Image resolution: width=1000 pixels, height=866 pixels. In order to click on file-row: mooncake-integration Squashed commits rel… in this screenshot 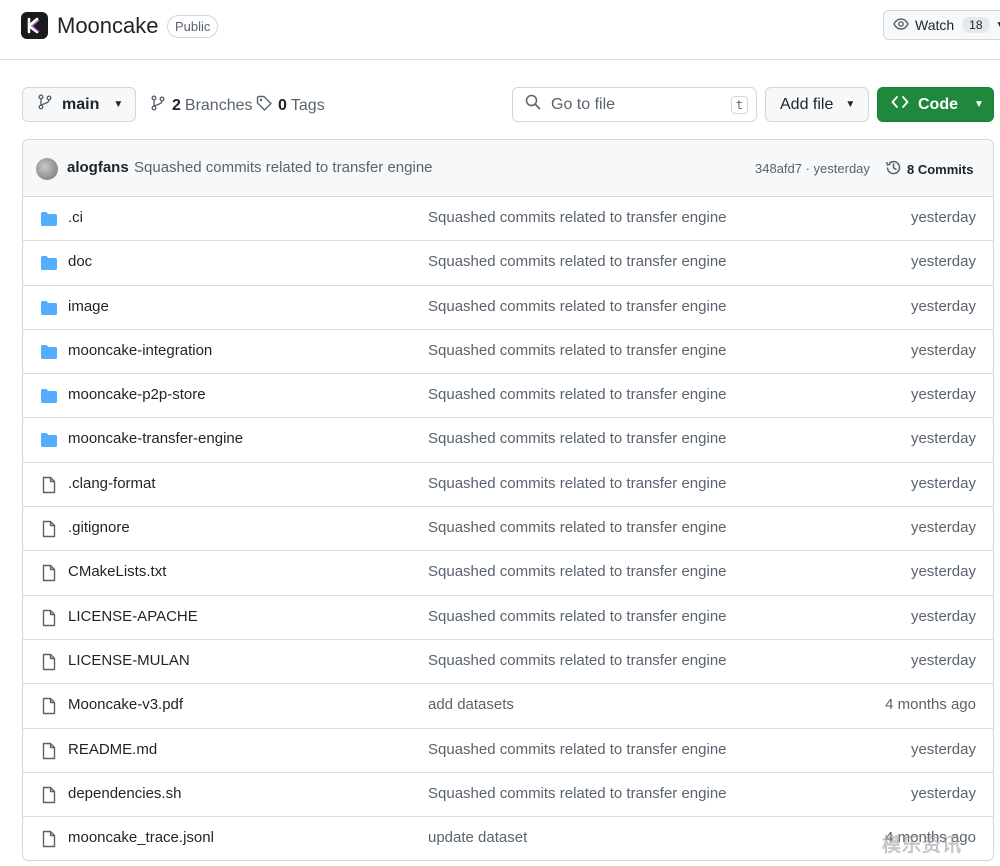, I will do `click(508, 352)`.